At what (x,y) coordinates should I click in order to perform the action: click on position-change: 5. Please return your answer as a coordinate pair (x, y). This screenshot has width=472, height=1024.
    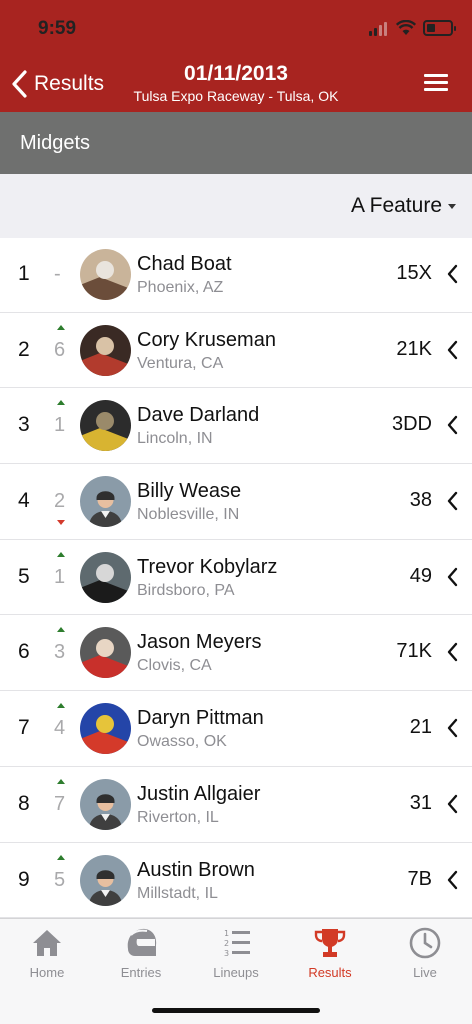
    Looking at the image, I should click on (61, 880).